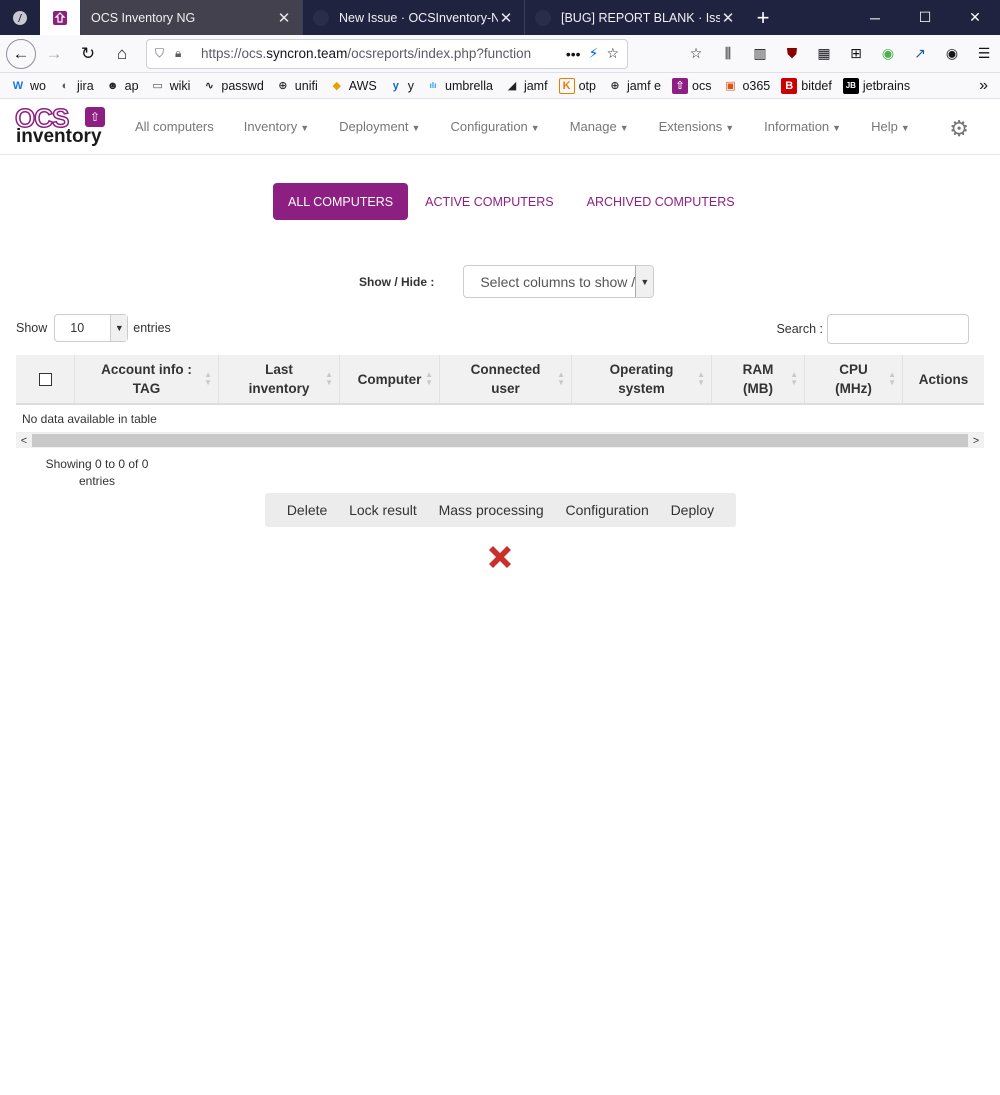 This screenshot has height=1095, width=1000. What do you see at coordinates (746, 86) in the screenshot?
I see `bookmark-o365: ▣ o365` at bounding box center [746, 86].